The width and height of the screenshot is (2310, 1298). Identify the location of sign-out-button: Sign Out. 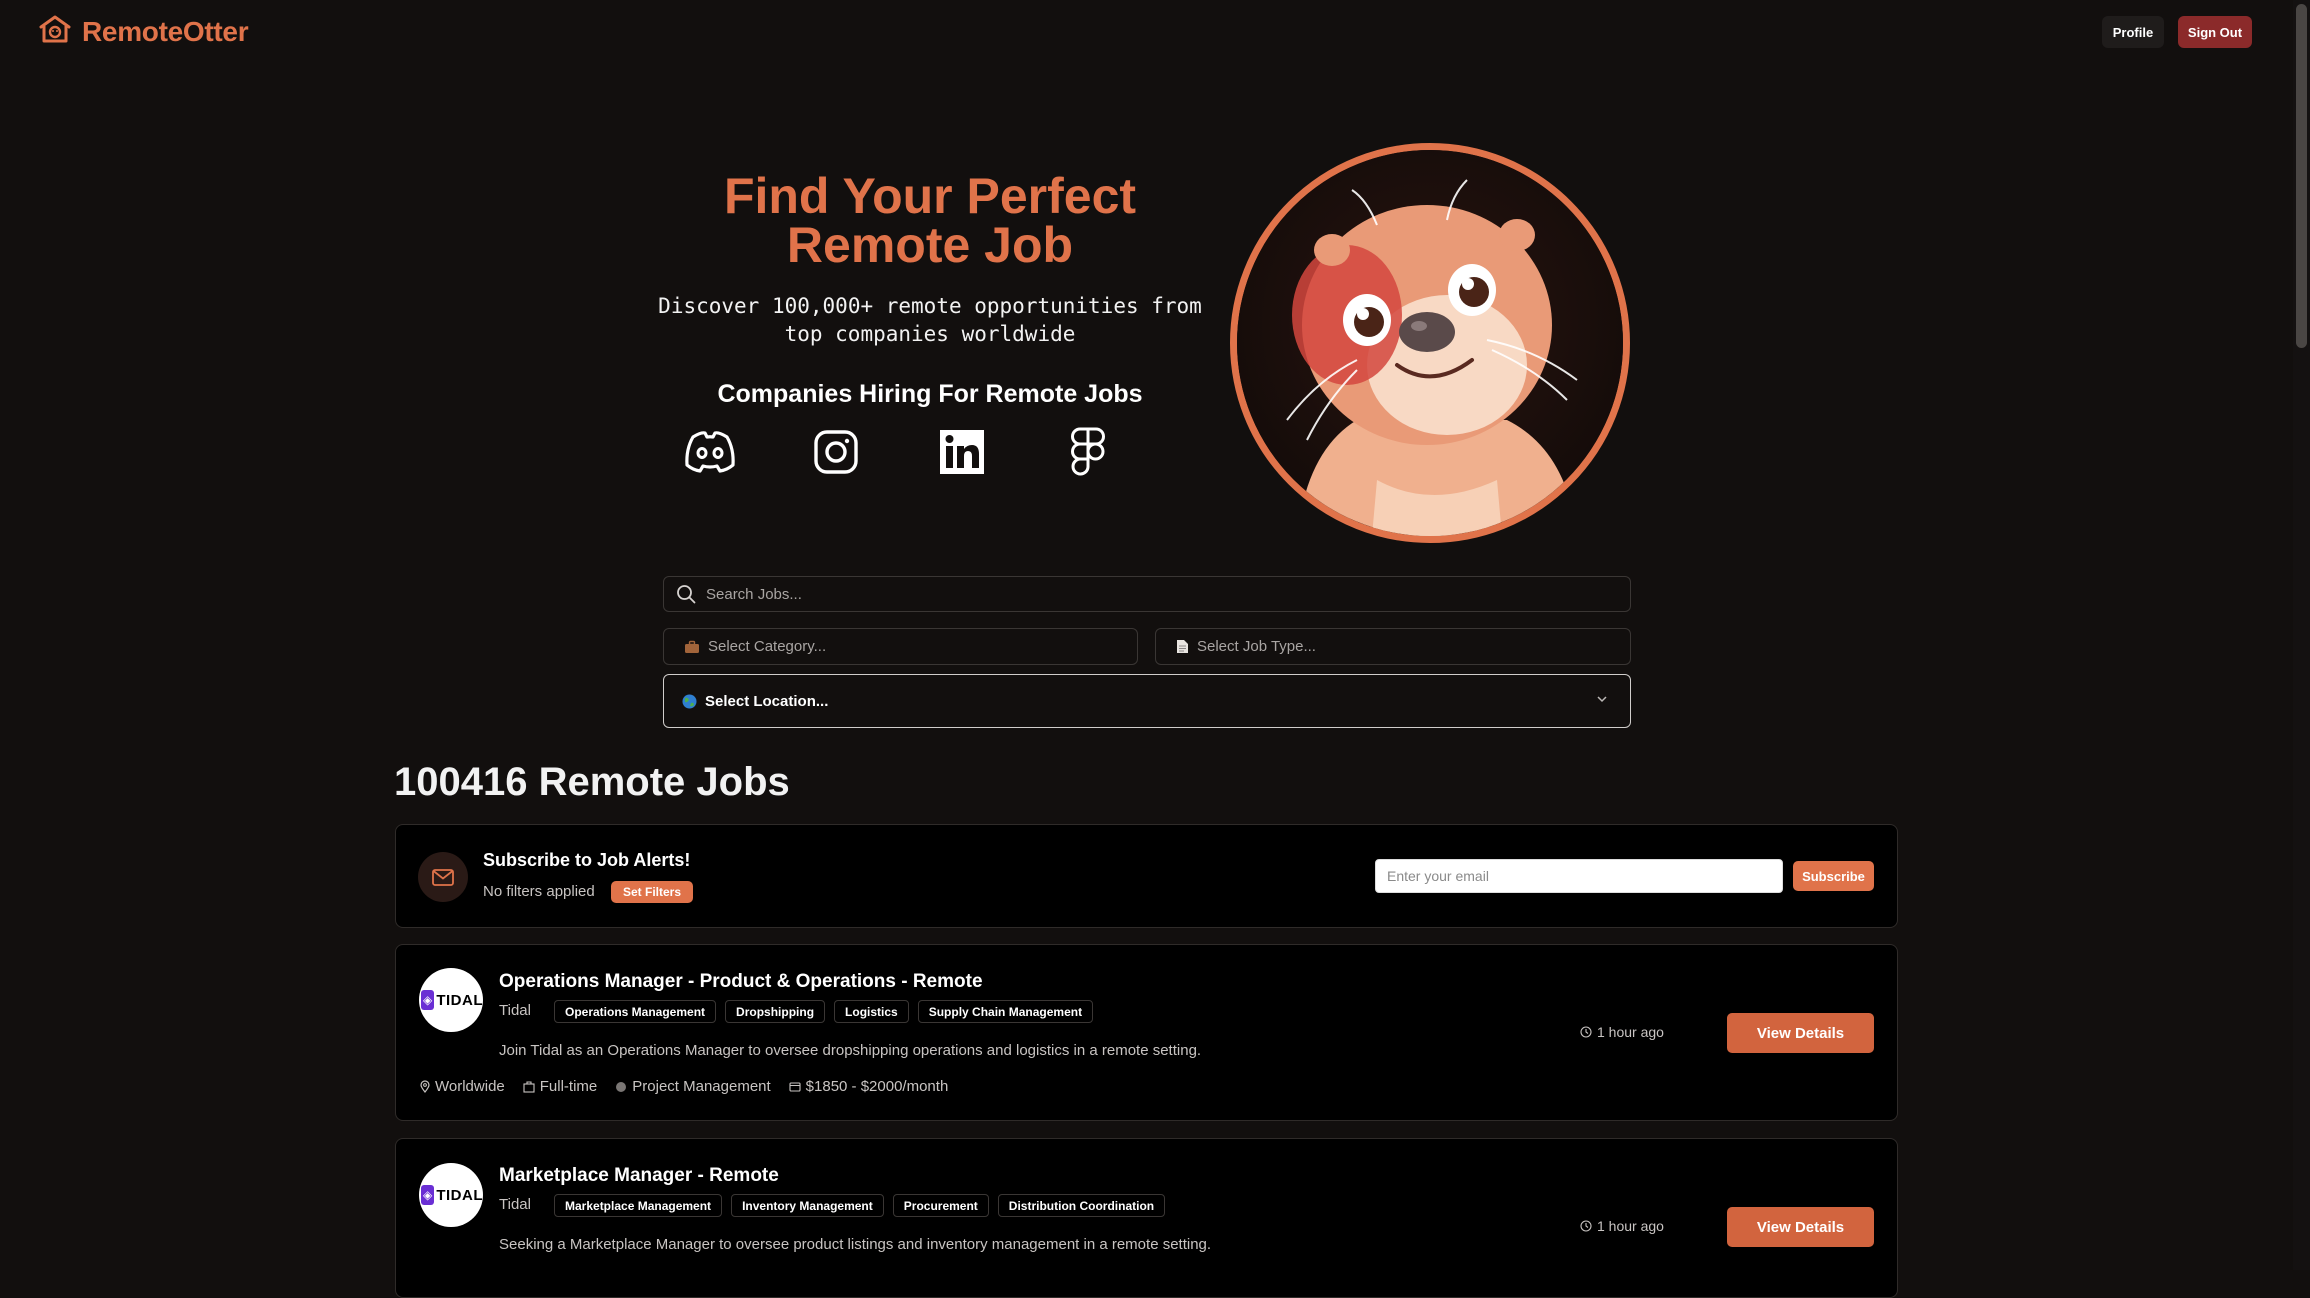
(2215, 32).